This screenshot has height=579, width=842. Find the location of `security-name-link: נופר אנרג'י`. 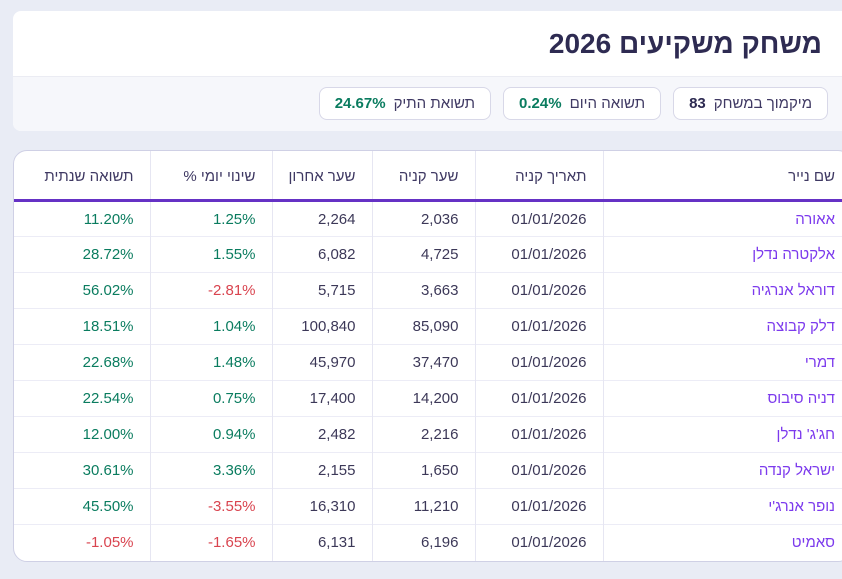

security-name-link: נופר אנרג'י is located at coordinates (801, 506).